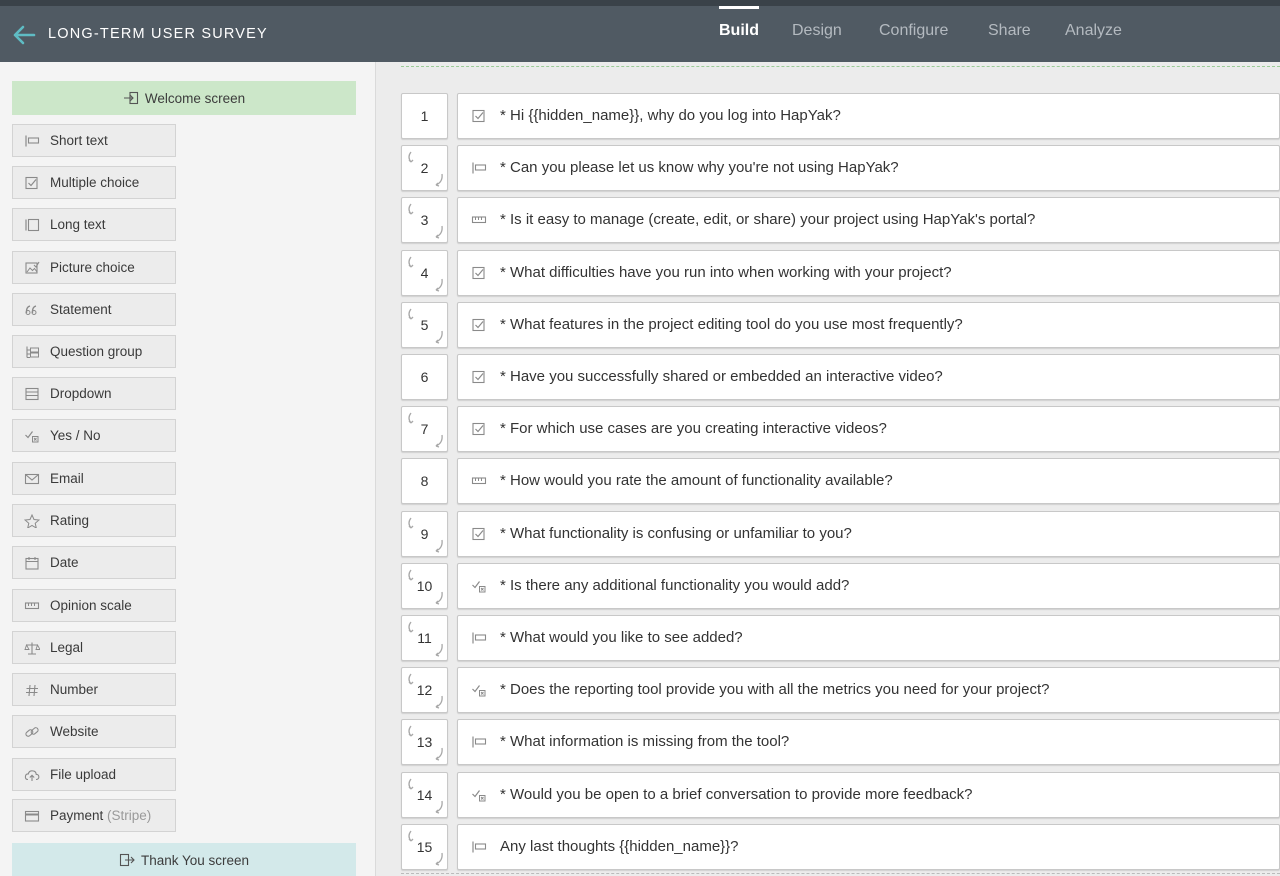  I want to click on tab-share: Share, so click(1009, 31).